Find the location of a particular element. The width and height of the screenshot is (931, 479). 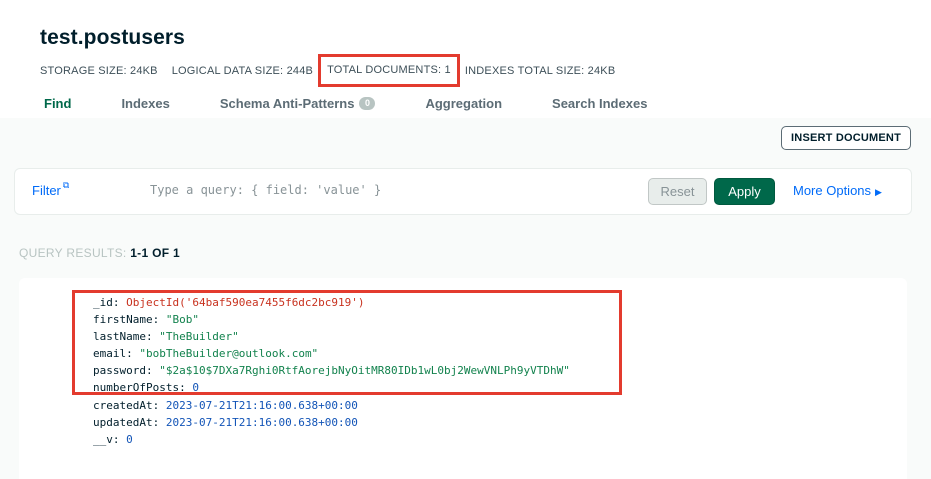

tab-aggregation-label: Aggregation is located at coordinates (464, 103).